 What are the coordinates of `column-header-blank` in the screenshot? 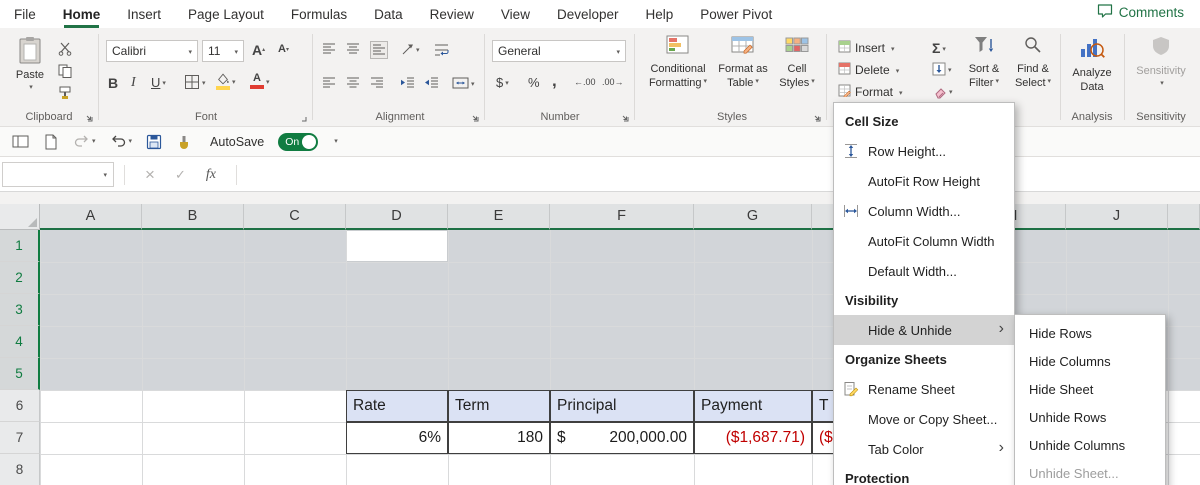 It's located at (1184, 217).